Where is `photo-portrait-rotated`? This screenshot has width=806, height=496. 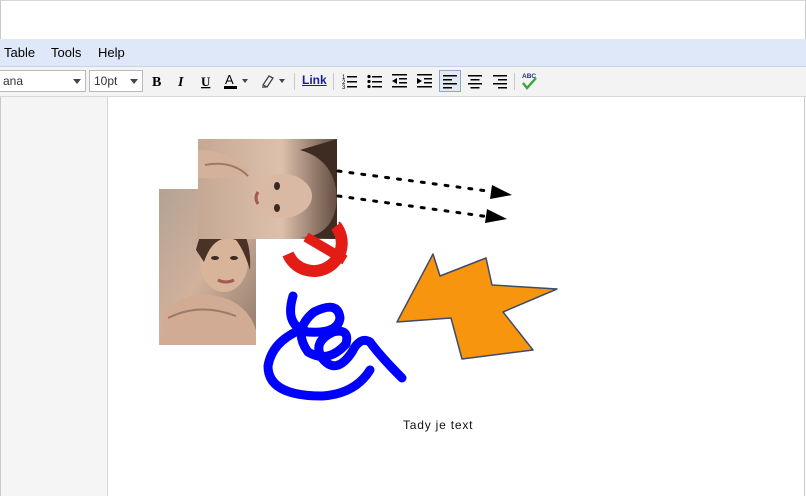 photo-portrait-rotated is located at coordinates (267, 189).